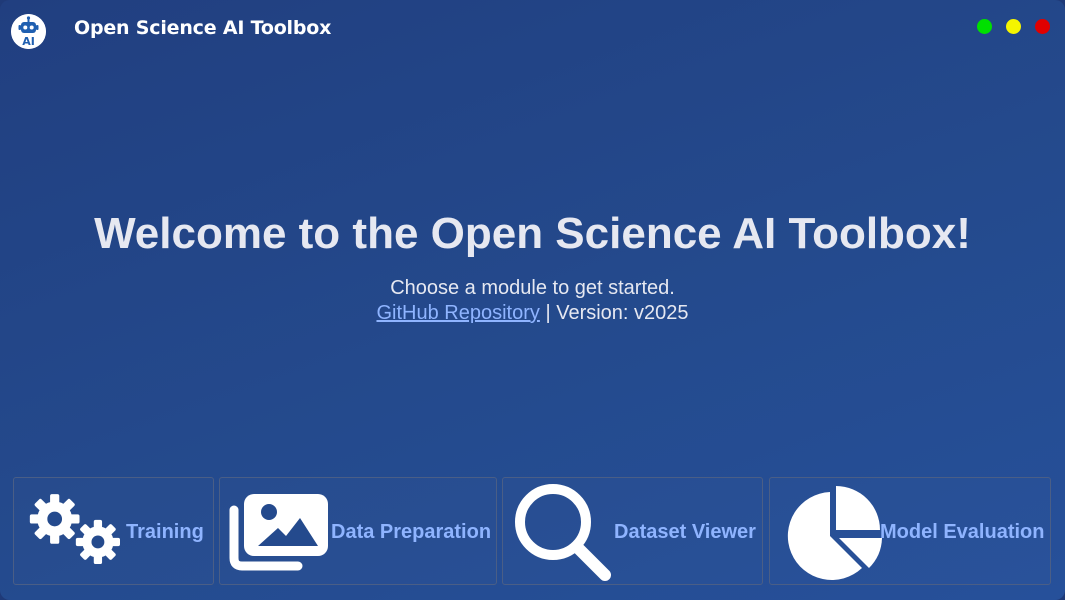 The width and height of the screenshot is (1065, 600). I want to click on dataset-viewer-module-button: Dataset Viewer, so click(632, 531).